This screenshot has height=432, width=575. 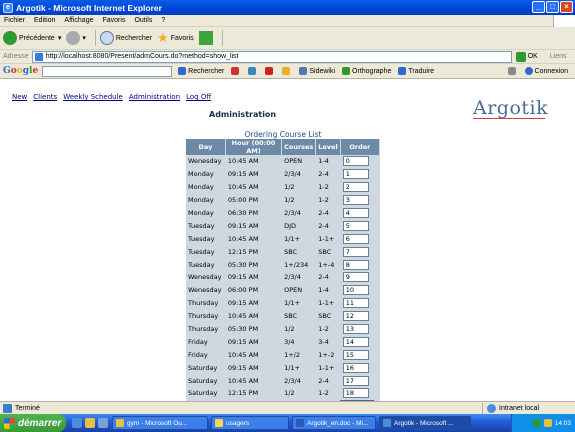 I want to click on cell-order: 4, so click(x=360, y=213).